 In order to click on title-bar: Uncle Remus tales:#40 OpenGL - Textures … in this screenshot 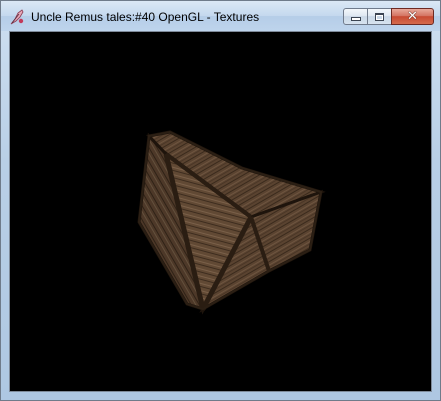, I will do `click(220, 16)`.